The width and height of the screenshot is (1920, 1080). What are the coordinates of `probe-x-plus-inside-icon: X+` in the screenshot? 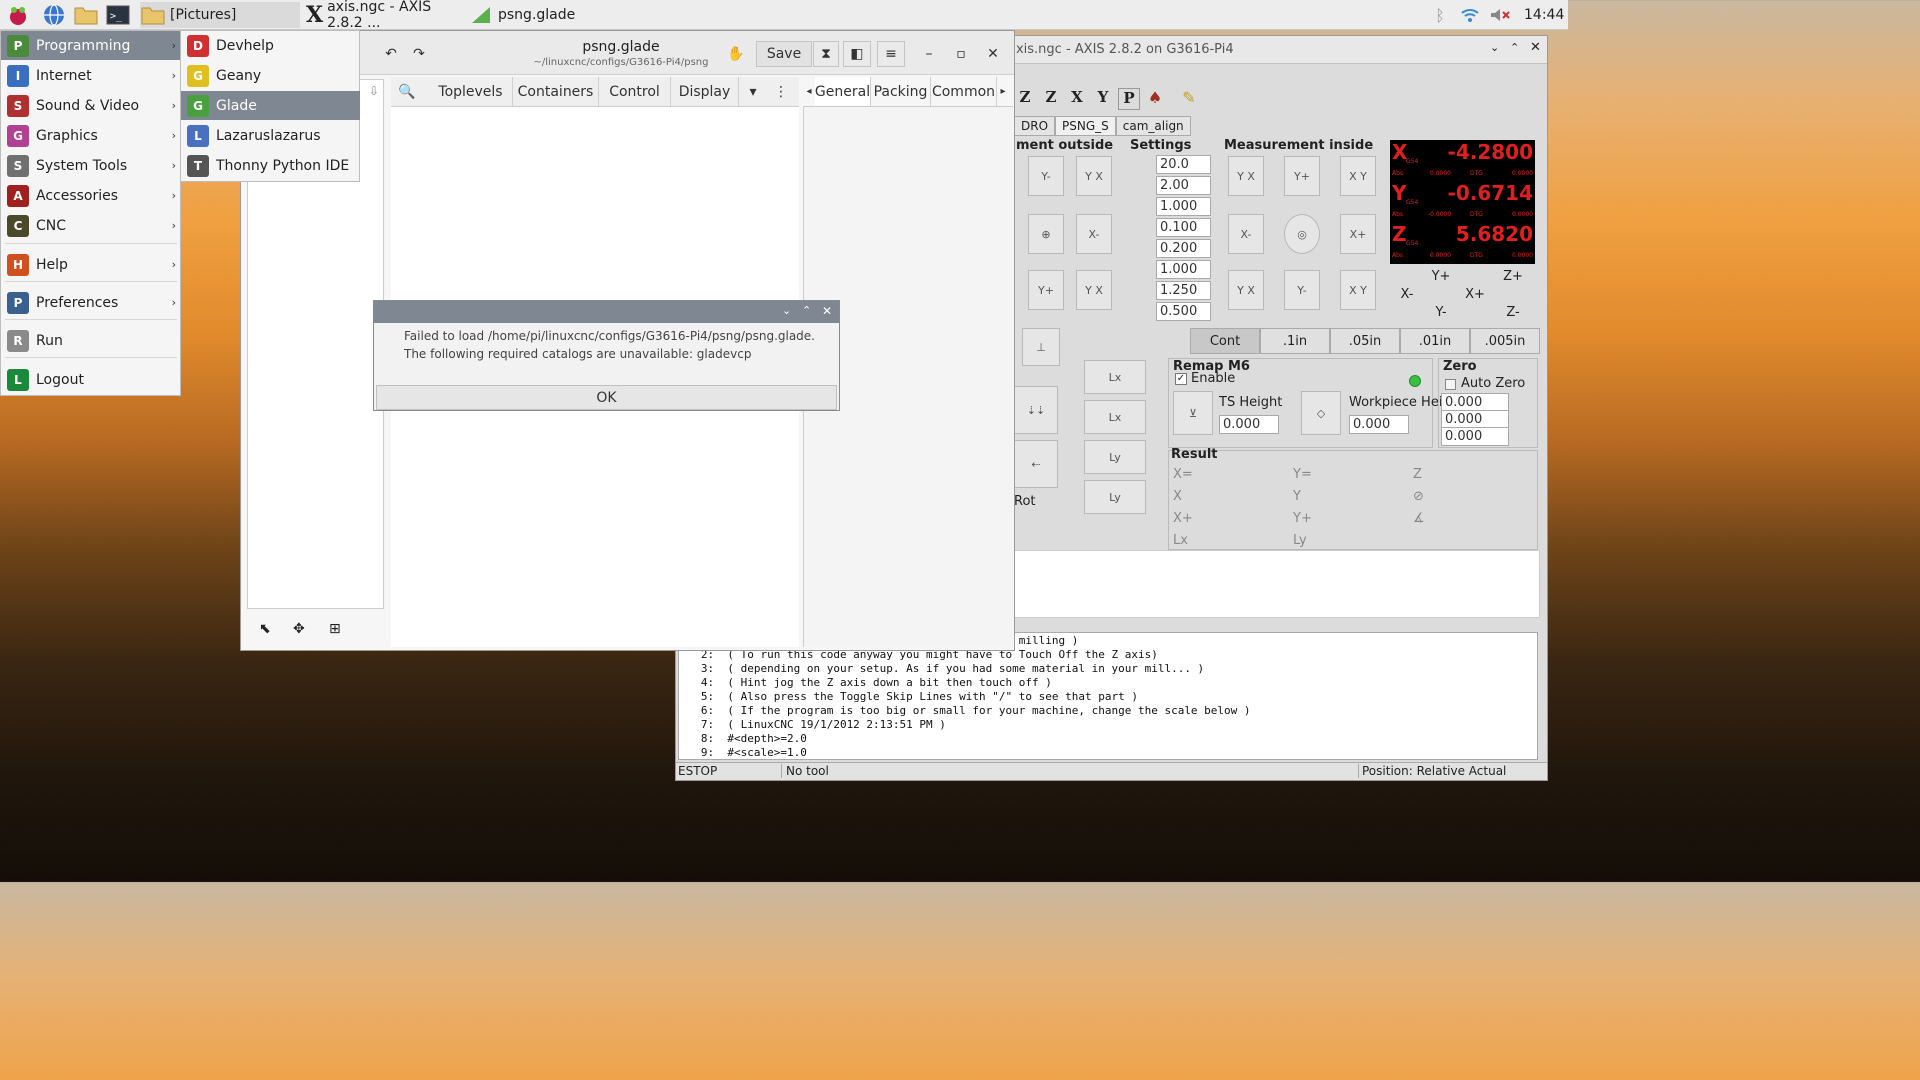 It's located at (1358, 234).